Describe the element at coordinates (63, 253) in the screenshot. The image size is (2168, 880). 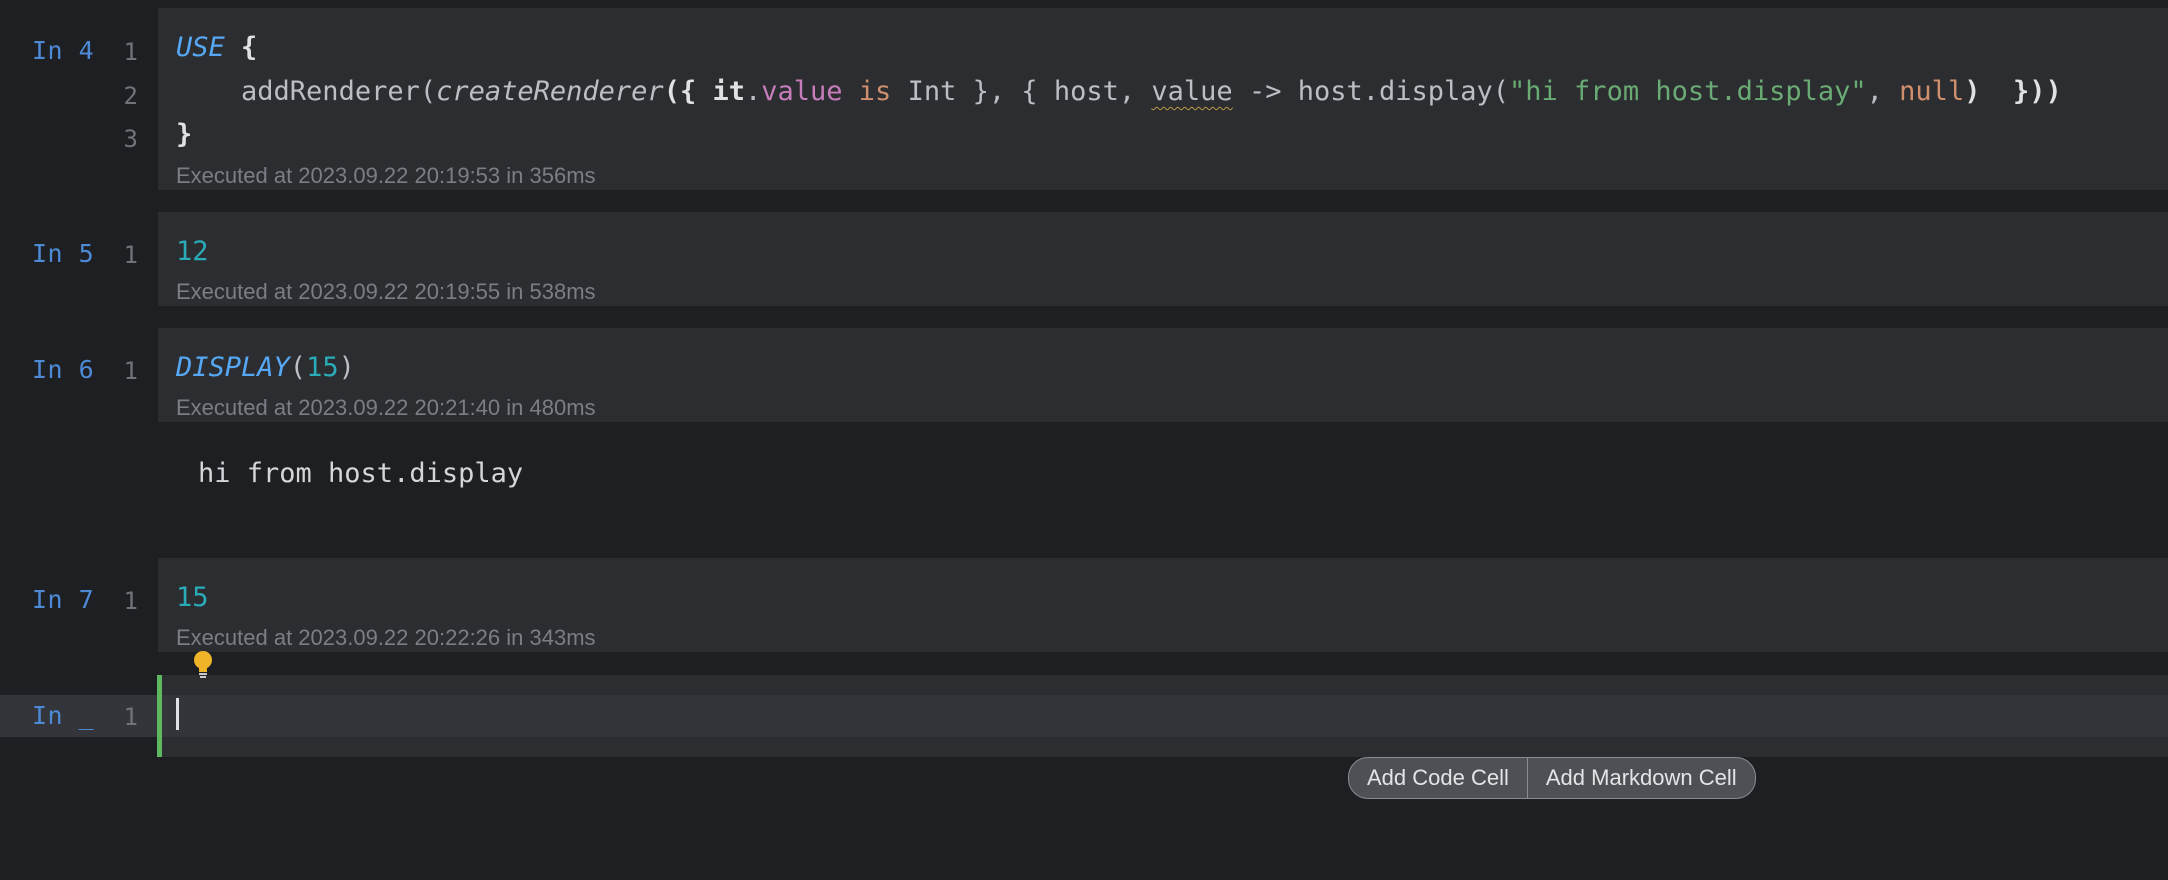
I see `cell-label: In 5` at that location.